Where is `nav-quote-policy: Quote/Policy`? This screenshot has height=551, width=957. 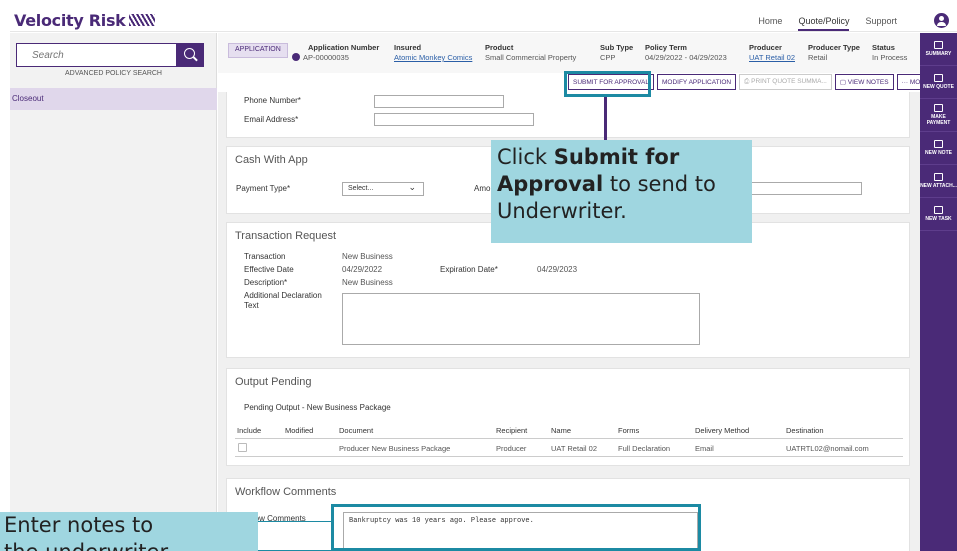
nav-quote-policy: Quote/Policy is located at coordinates (824, 23).